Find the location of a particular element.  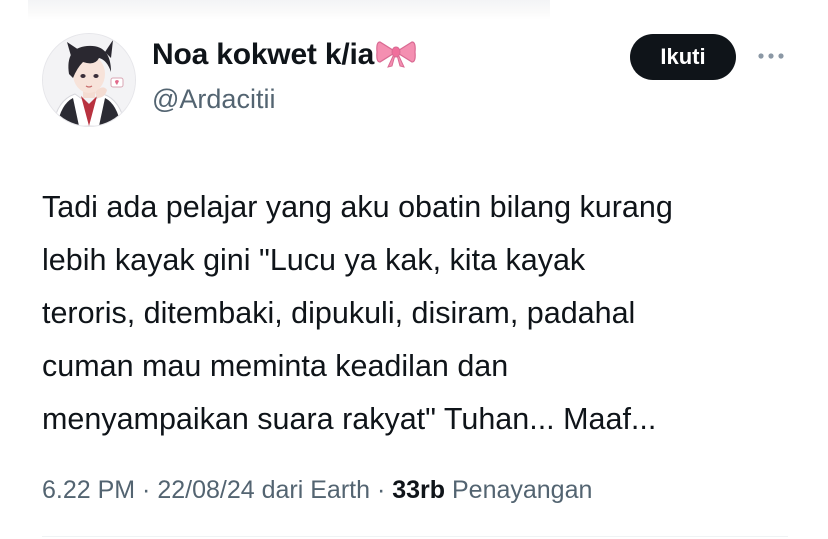

previous-tweet-edge is located at coordinates (289, 10).